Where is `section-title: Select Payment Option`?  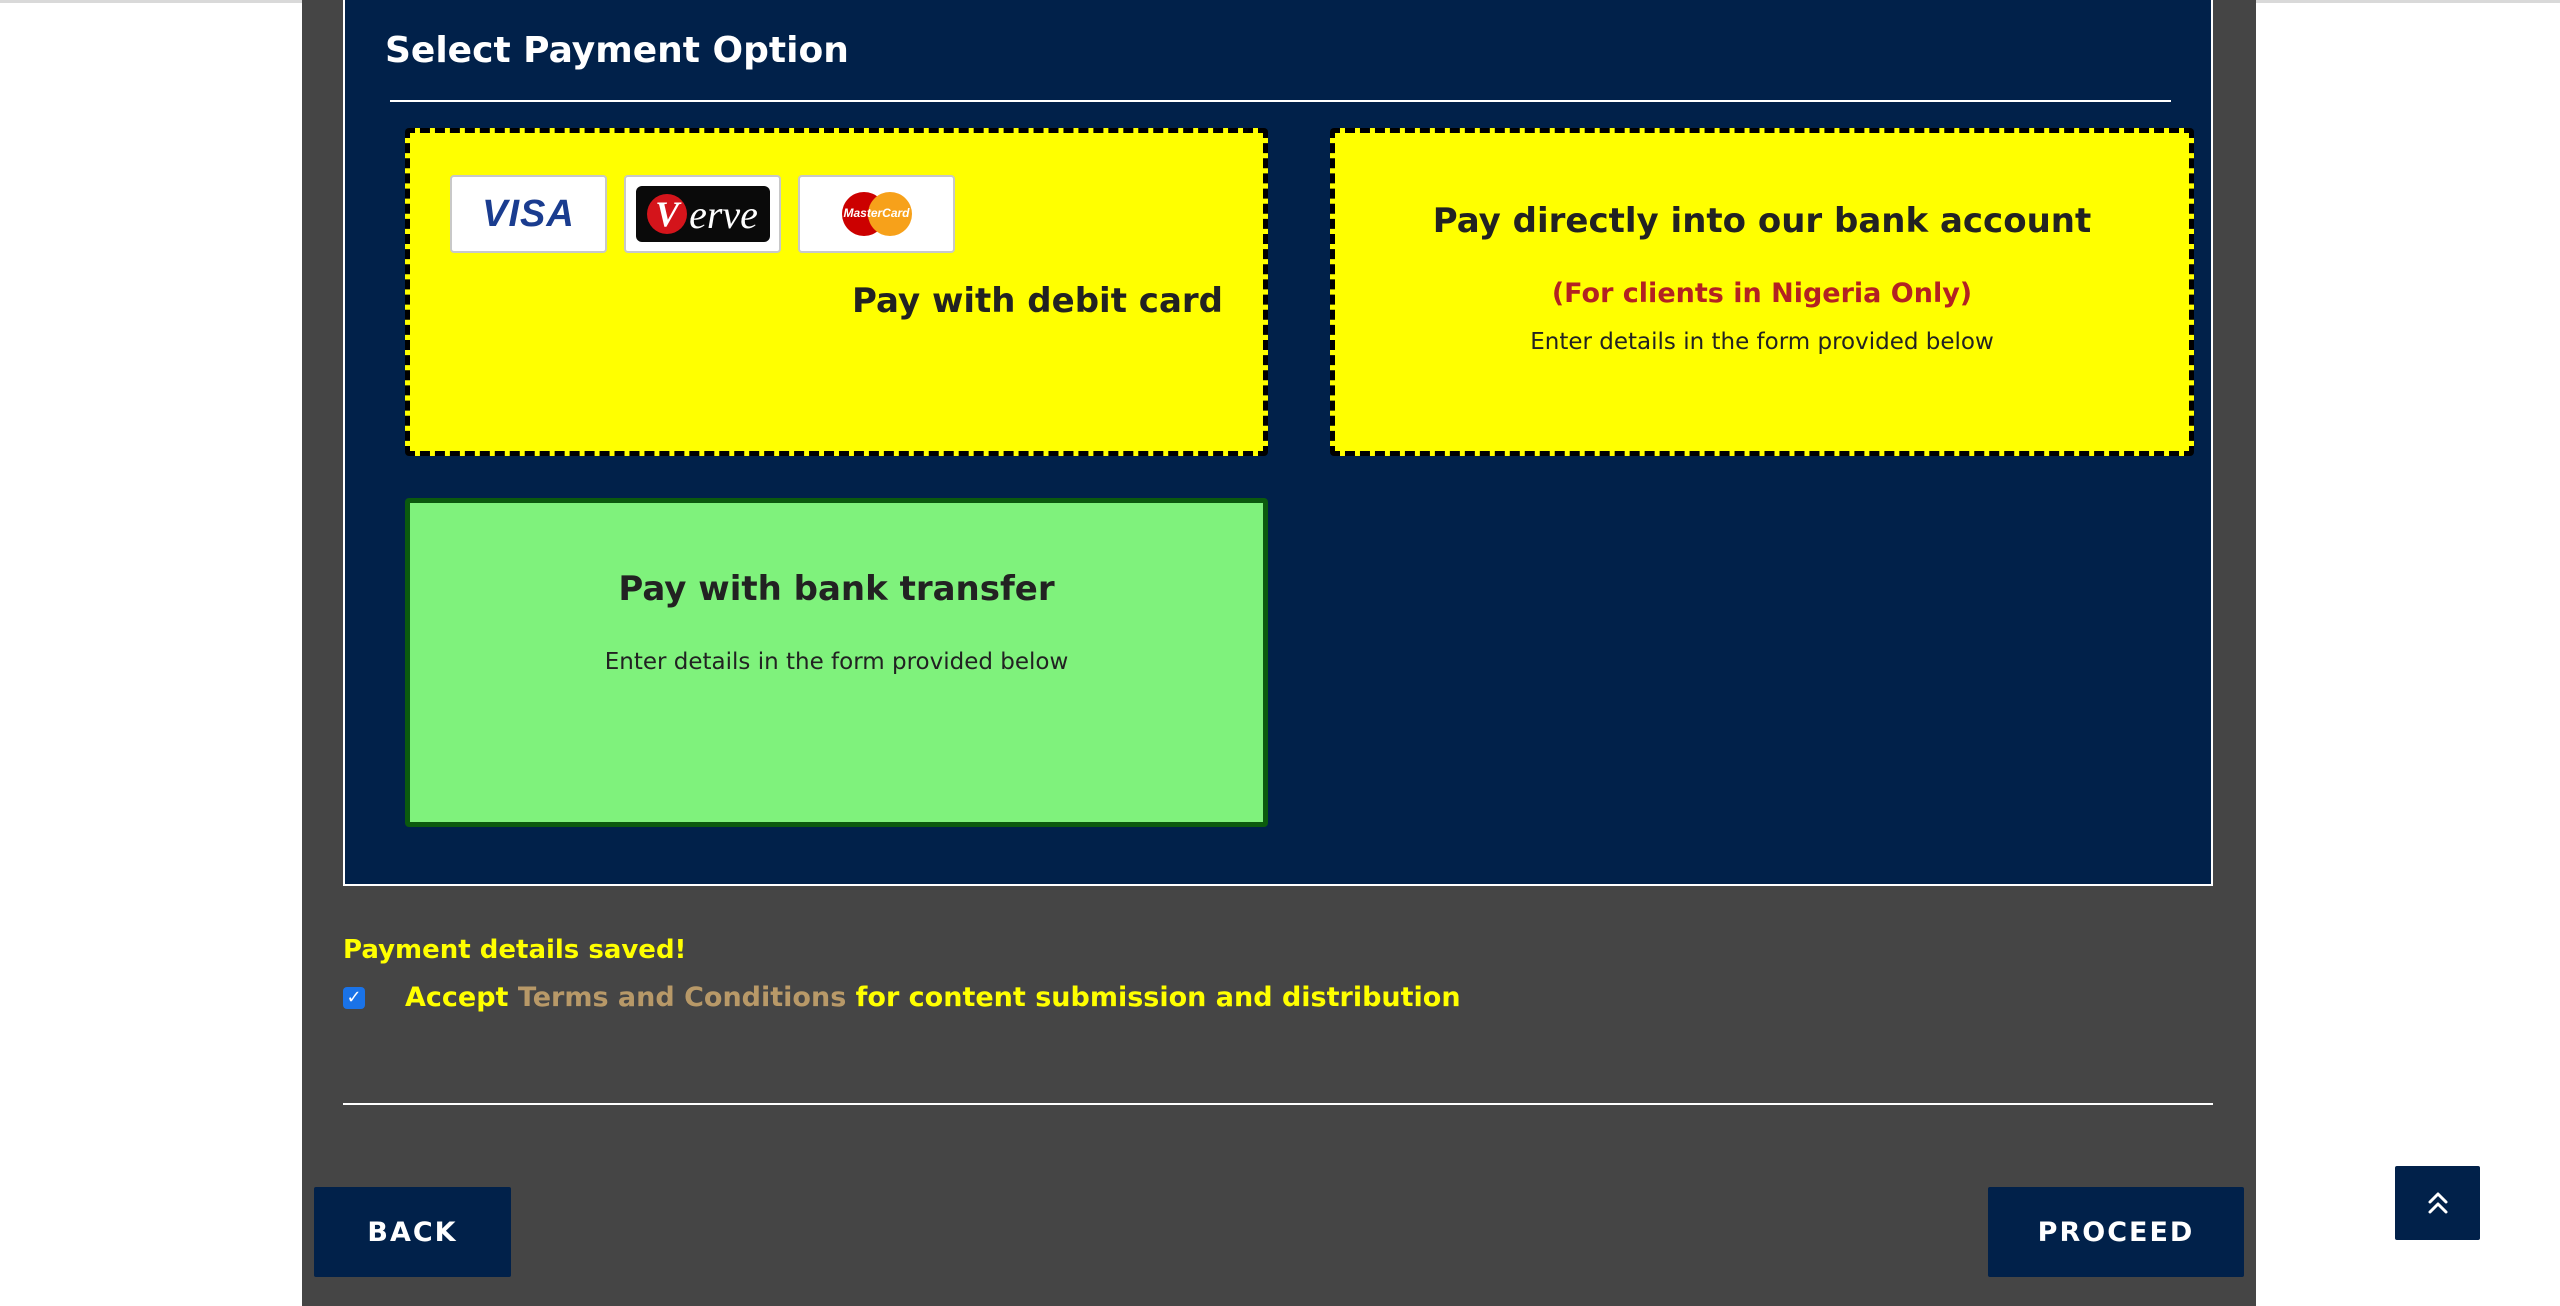
section-title: Select Payment Option is located at coordinates (617, 50).